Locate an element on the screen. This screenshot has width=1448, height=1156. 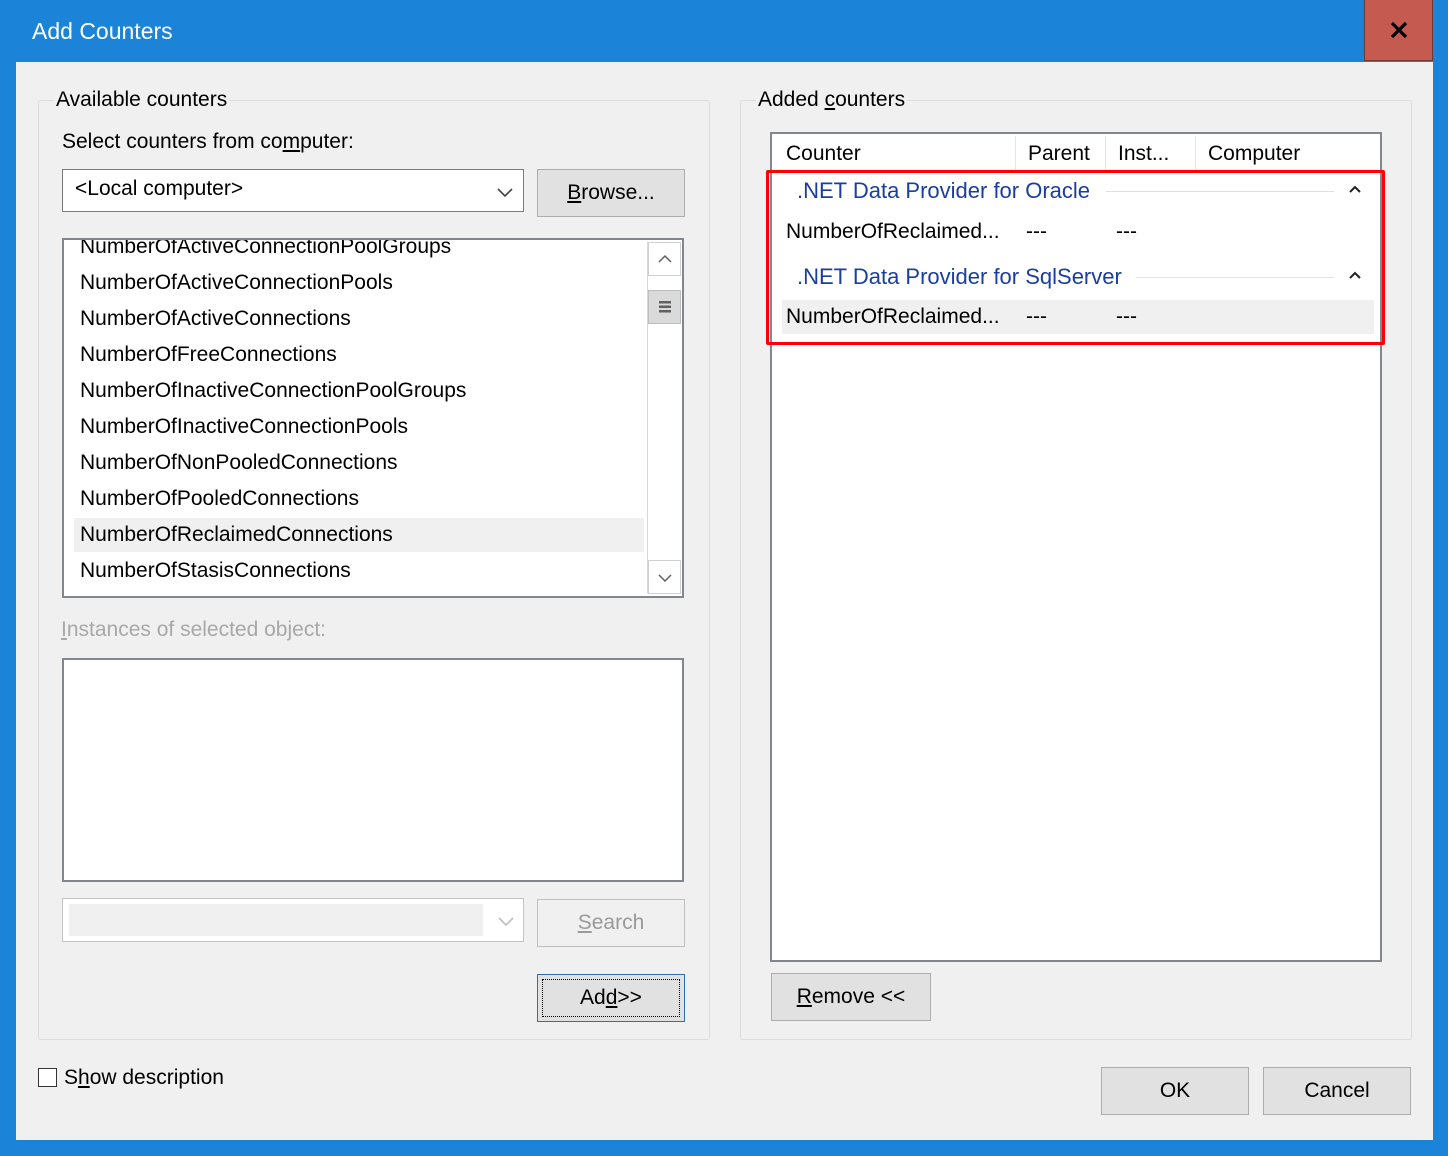
remove-button: Remove << is located at coordinates (851, 997).